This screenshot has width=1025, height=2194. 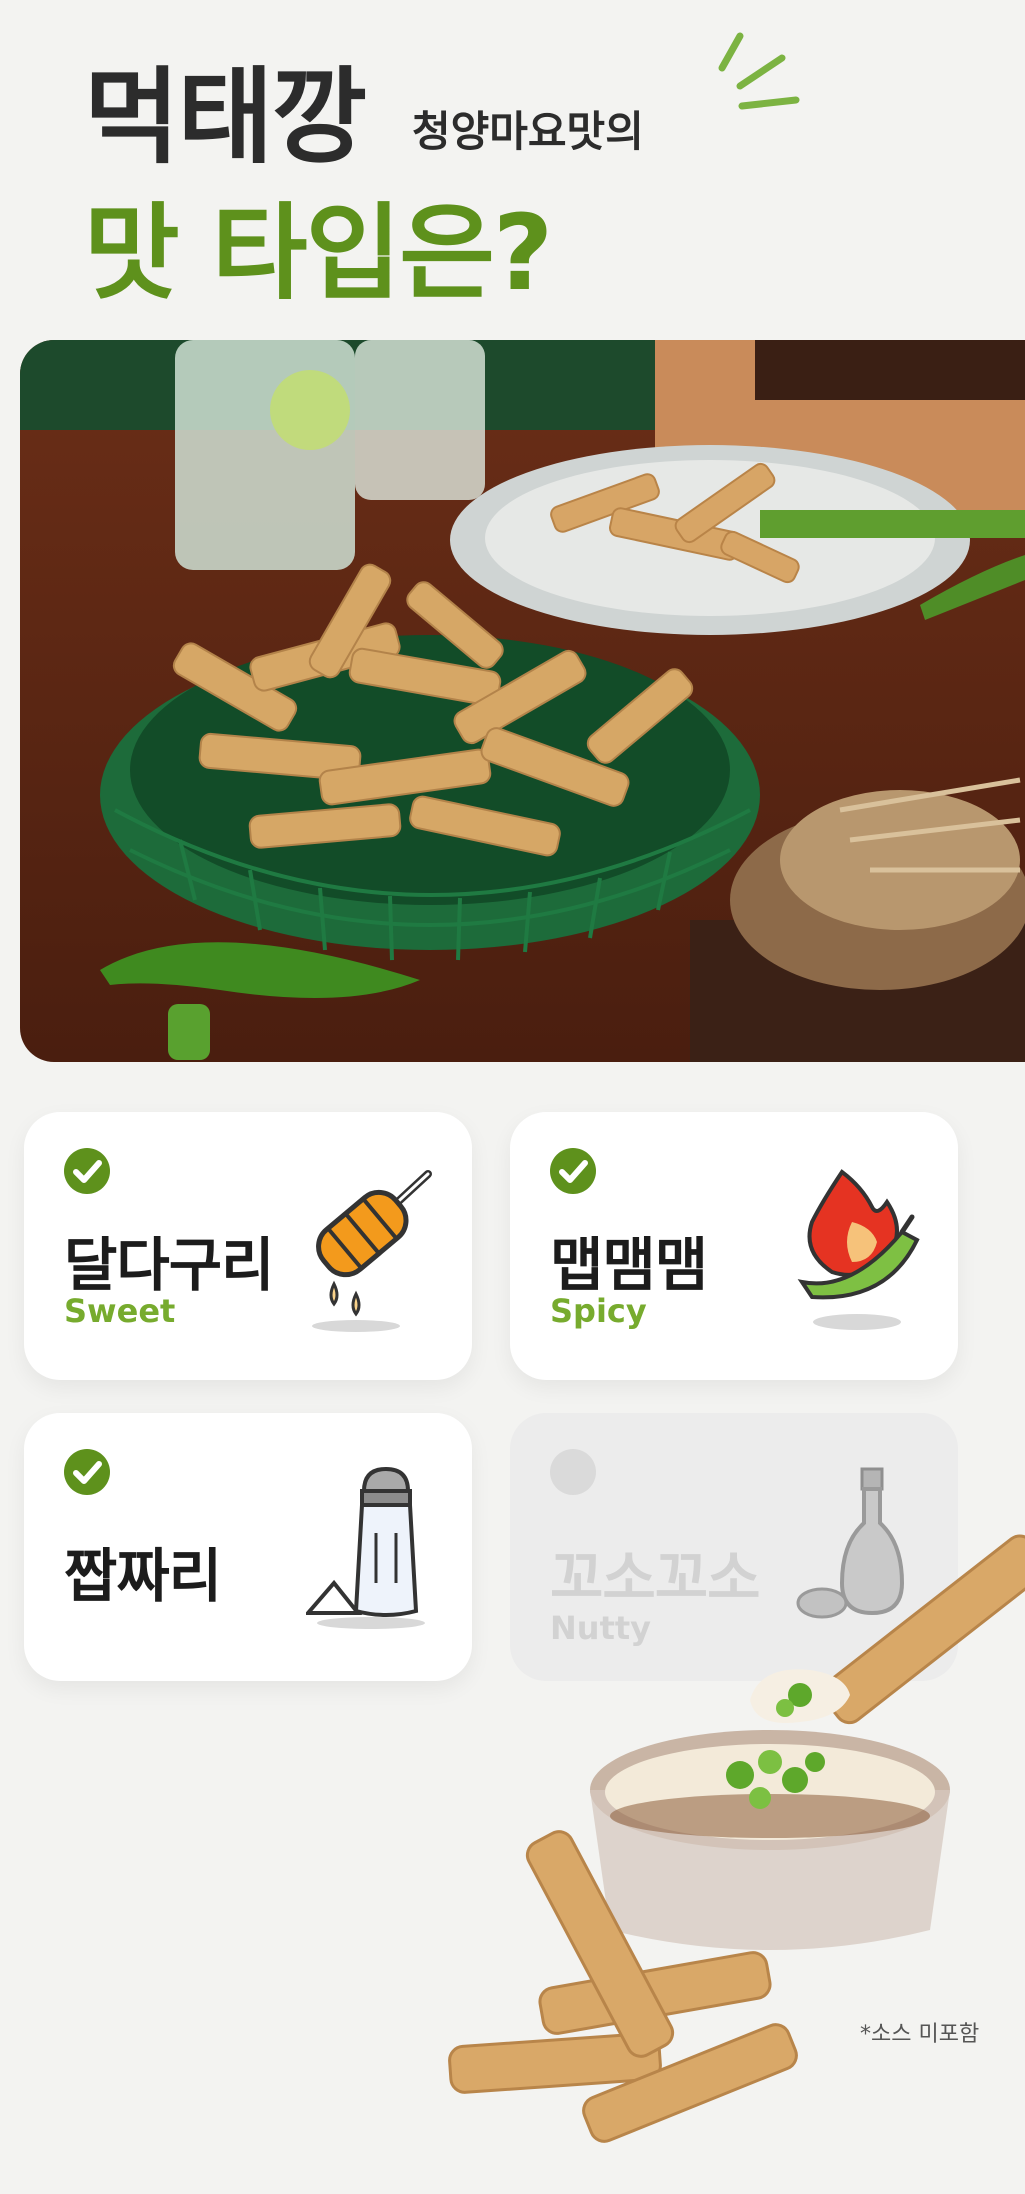 What do you see at coordinates (225, 117) in the screenshot?
I see `brand-name: 먹태깡` at bounding box center [225, 117].